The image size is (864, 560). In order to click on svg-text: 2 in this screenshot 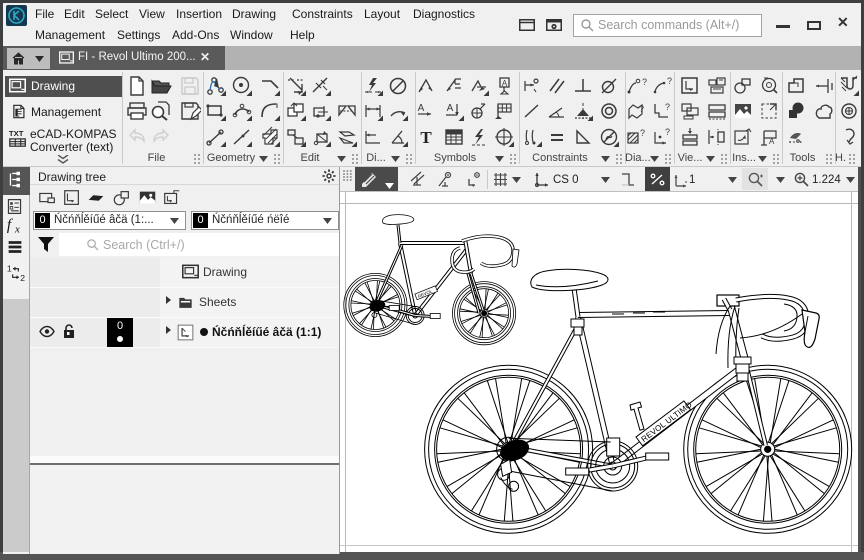, I will do `click(22, 278)`.